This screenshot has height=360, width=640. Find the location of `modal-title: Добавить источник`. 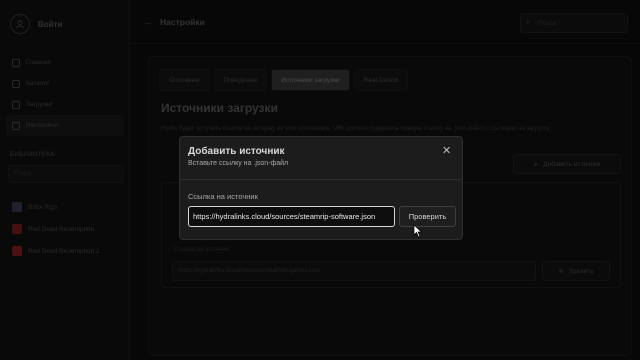

modal-title: Добавить источник is located at coordinates (236, 151).